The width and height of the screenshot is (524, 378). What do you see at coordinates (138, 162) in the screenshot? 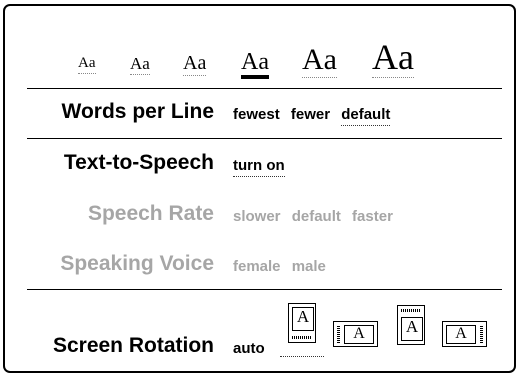
I see `text-to-speech-label: Text-to-Speech` at bounding box center [138, 162].